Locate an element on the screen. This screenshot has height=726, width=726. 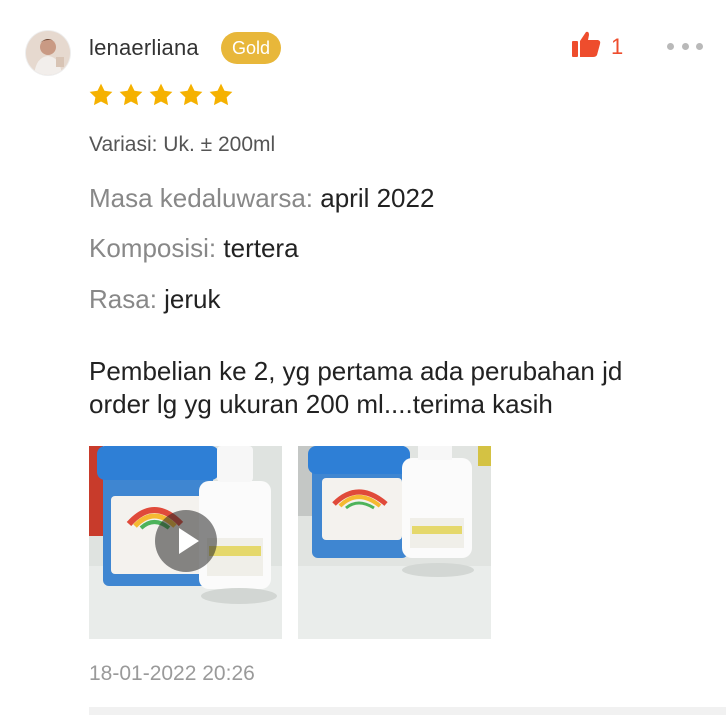
attribute-label: Masa kedaluwarsa: is located at coordinates (201, 198).